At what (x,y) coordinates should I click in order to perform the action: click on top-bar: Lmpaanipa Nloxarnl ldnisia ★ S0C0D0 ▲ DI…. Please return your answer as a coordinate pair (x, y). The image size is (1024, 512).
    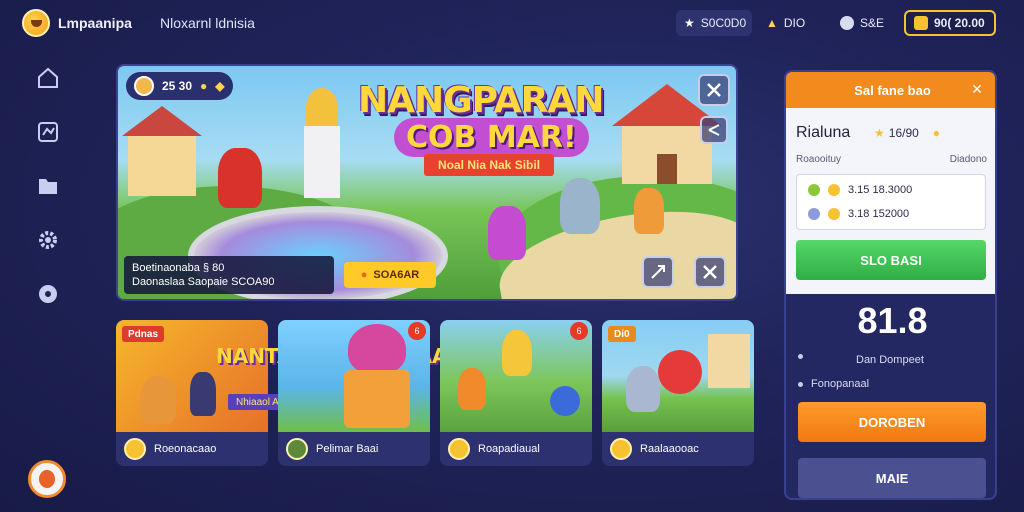
    Looking at the image, I should click on (512, 23).